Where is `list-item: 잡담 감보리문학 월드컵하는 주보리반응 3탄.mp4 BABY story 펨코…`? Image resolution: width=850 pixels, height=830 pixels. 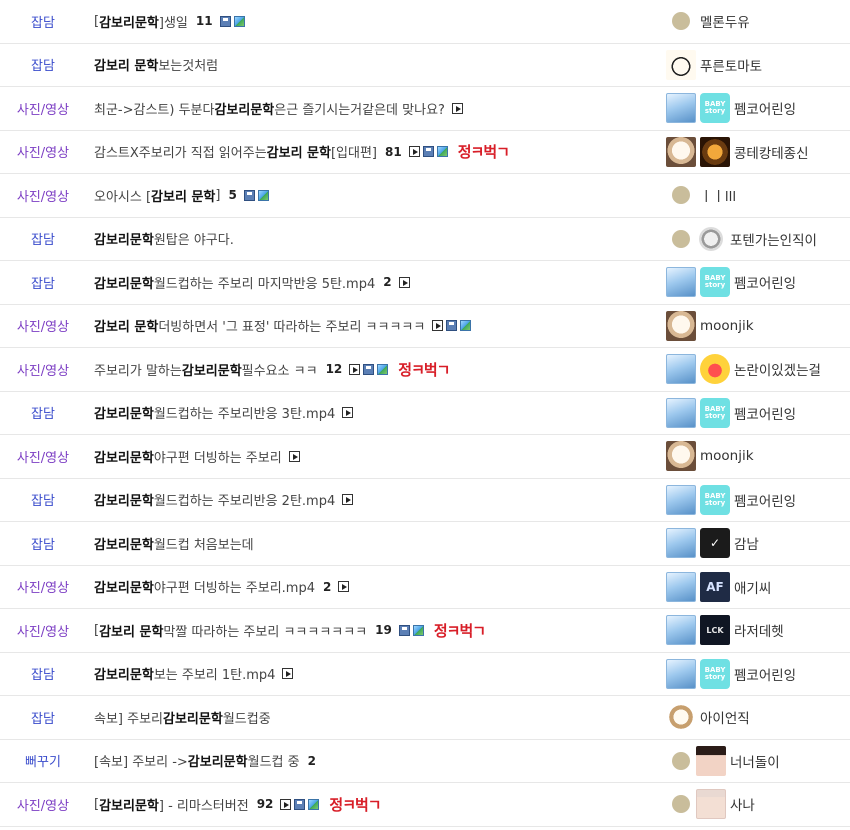
list-item: 잡담 감보리문학 월드컵하는 주보리반응 3탄.mp4 BABY story 펨코… is located at coordinates (425, 413).